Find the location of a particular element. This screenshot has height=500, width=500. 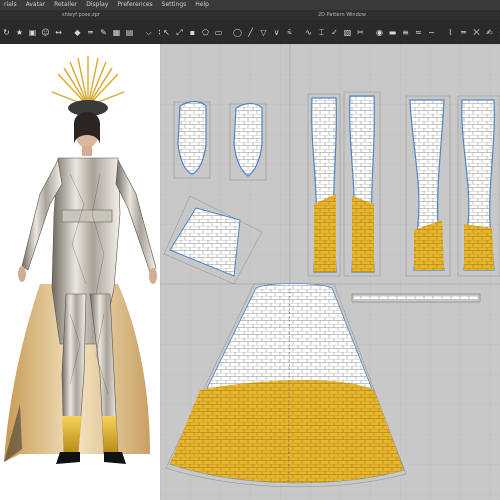

toolbar-2d: ↖⤢▪⬠▭◯╱▽∨⩯∿⌶✓▧✂◉▬≡≈∼⌇═⨉✍❖⧓↗❒ is located at coordinates (330, 32).